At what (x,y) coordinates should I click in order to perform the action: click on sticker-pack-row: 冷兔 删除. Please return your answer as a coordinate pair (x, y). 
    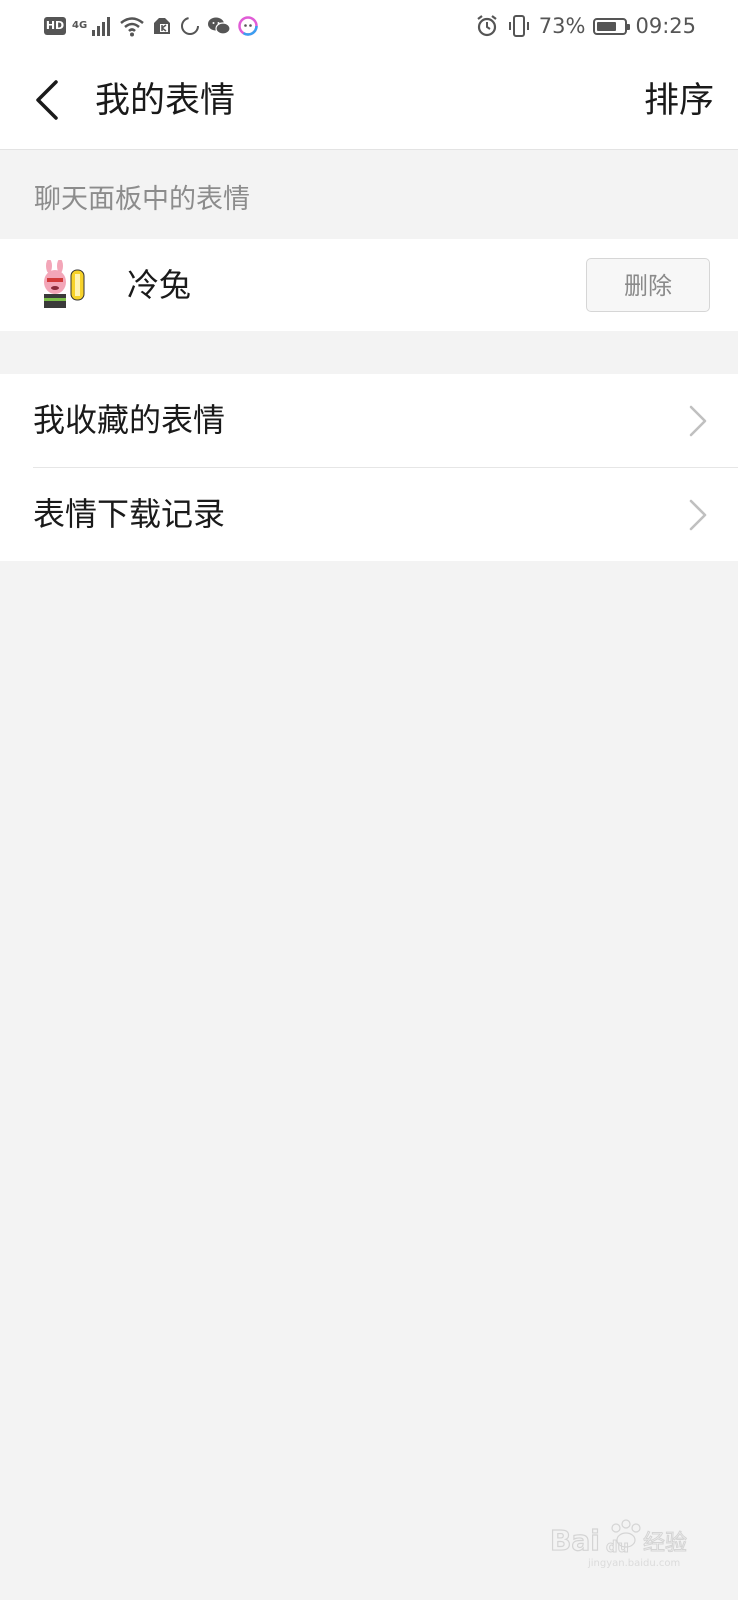
    Looking at the image, I should click on (369, 285).